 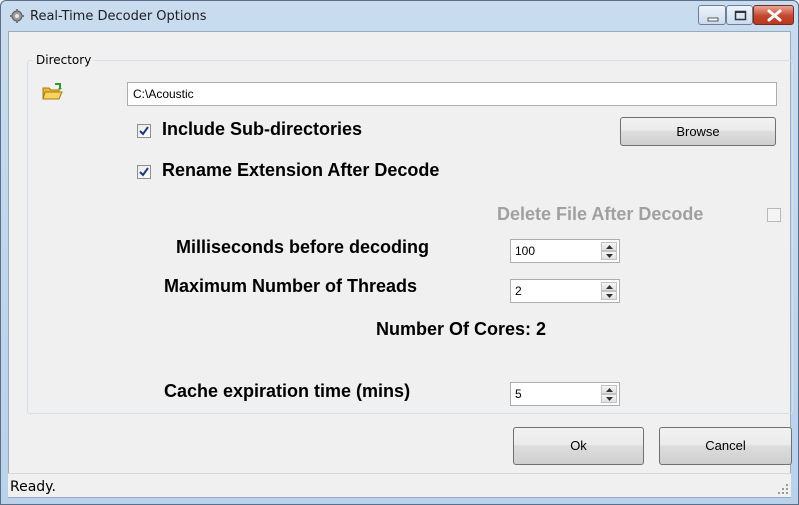 What do you see at coordinates (565, 394) in the screenshot?
I see `cache-spinner: 5` at bounding box center [565, 394].